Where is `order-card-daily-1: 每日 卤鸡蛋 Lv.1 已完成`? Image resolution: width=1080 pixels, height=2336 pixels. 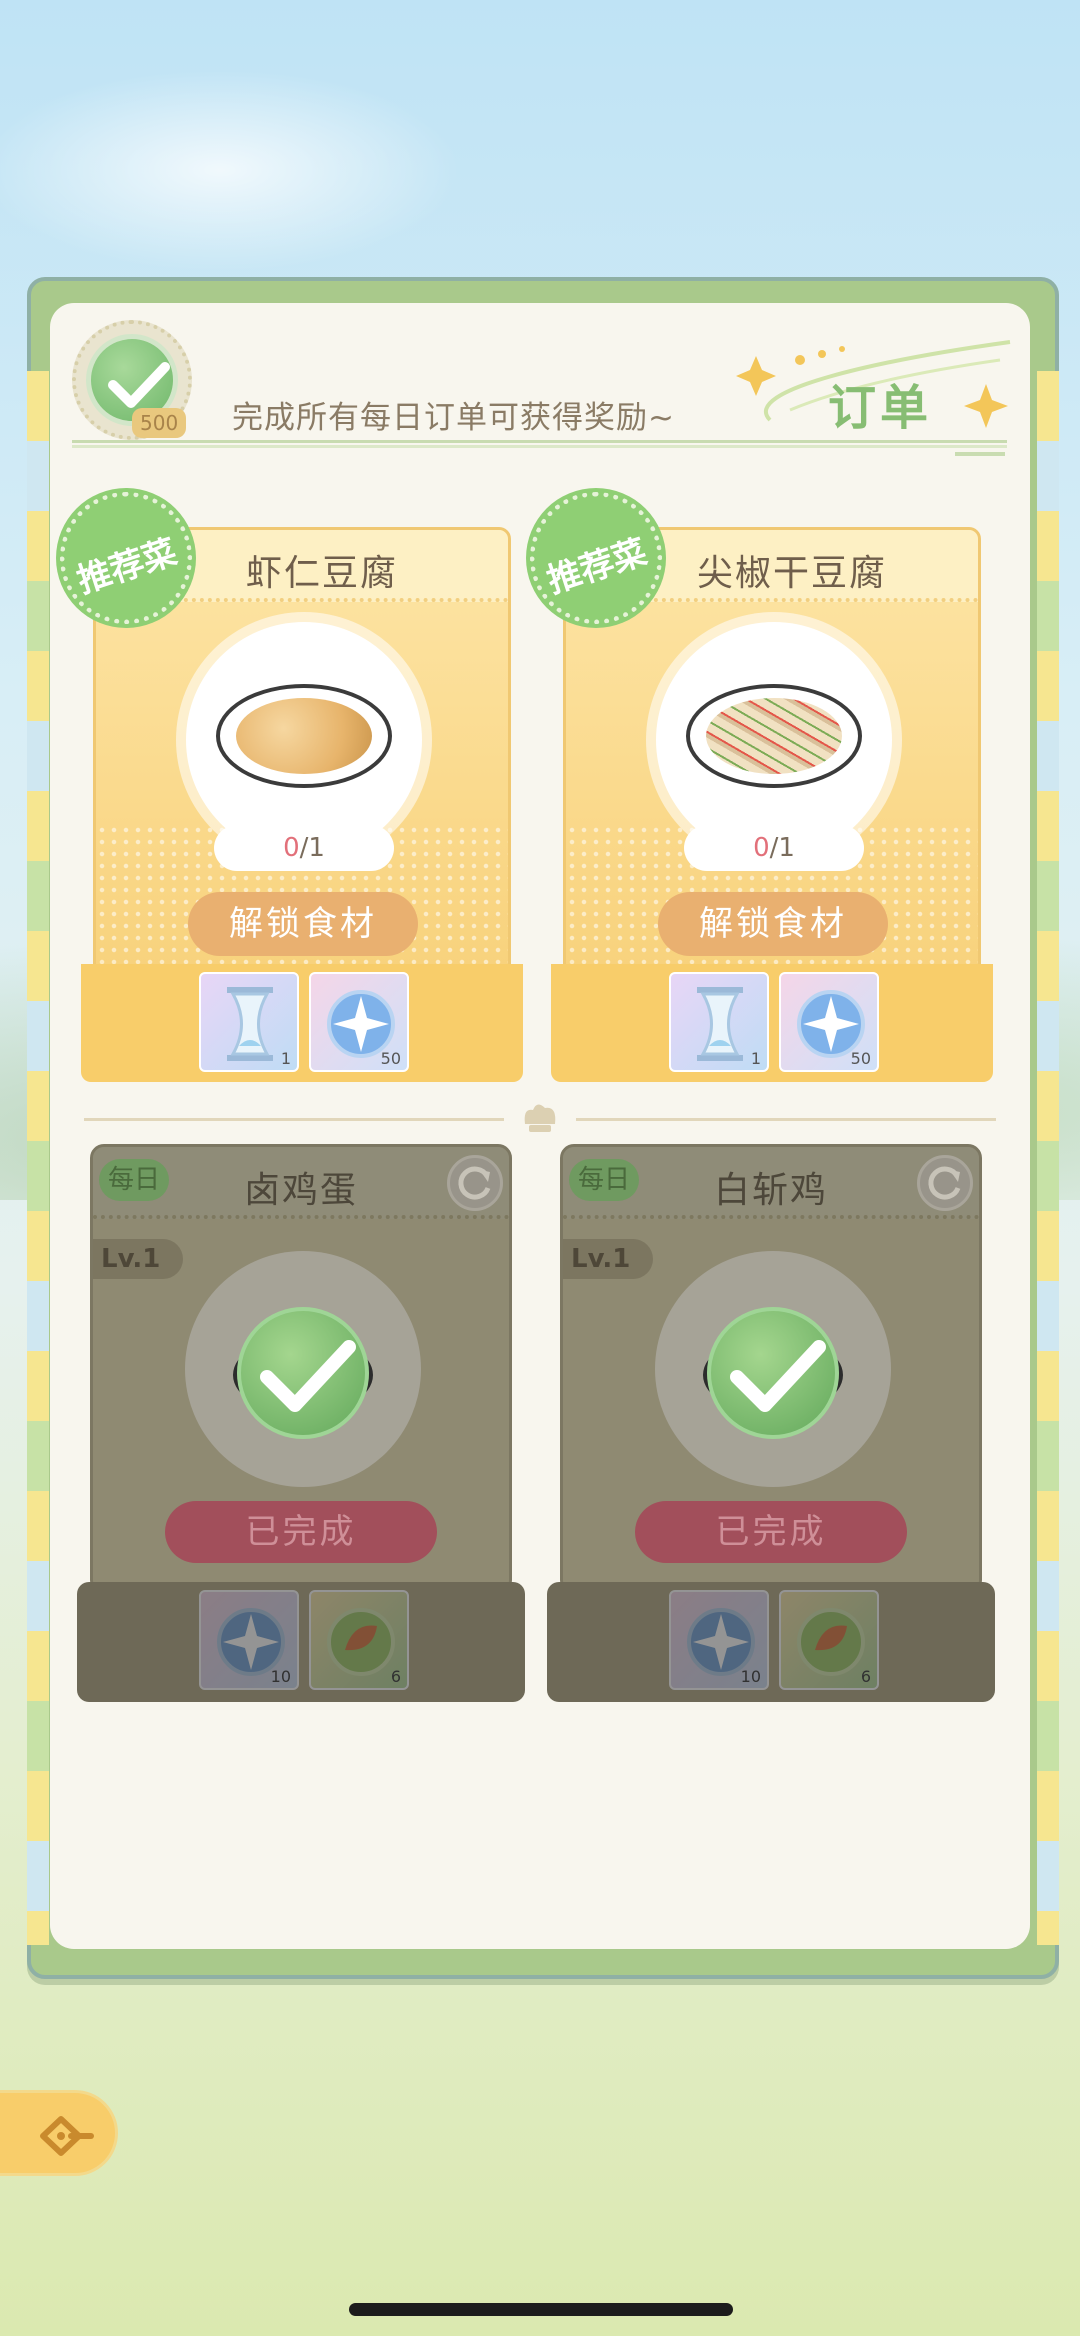
order-card-daily-1: 每日 卤鸡蛋 Lv.1 已完成 is located at coordinates (301, 1369).